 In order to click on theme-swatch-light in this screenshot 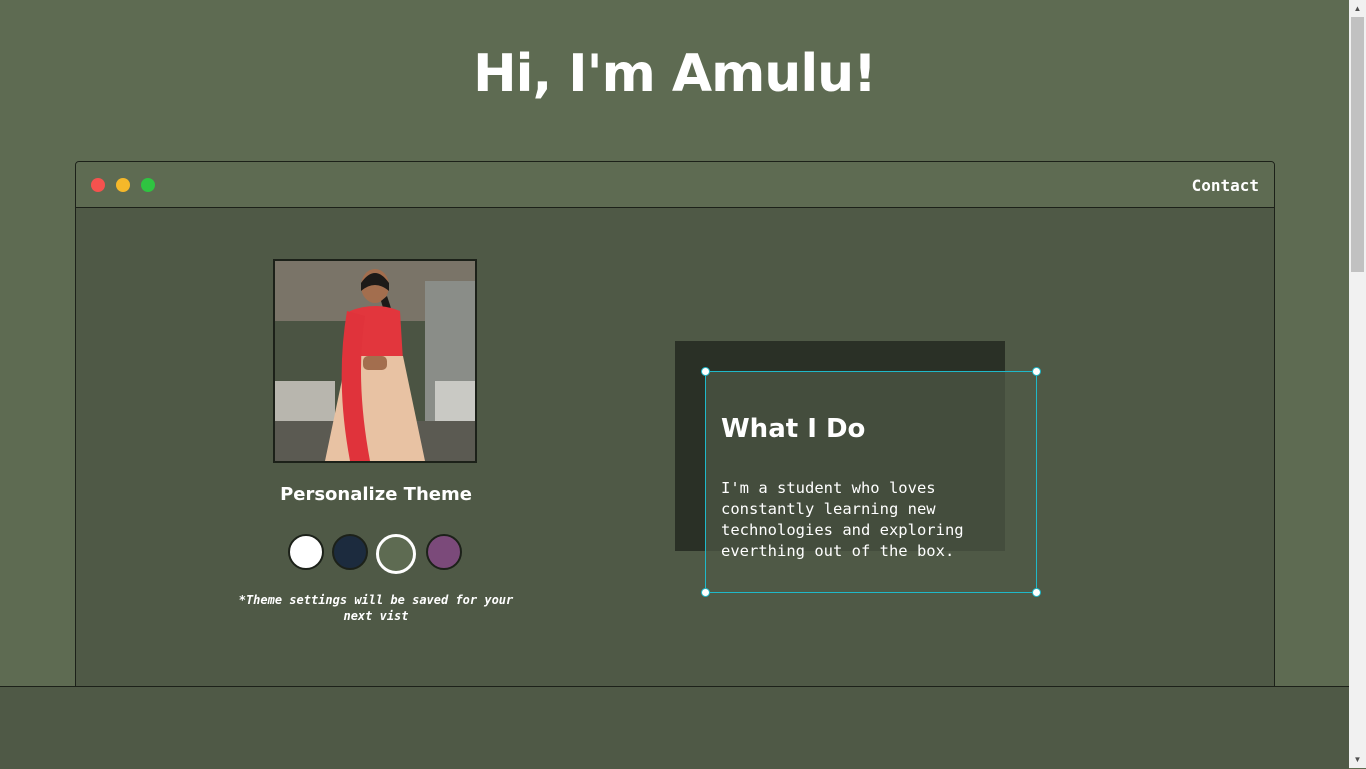, I will do `click(306, 552)`.